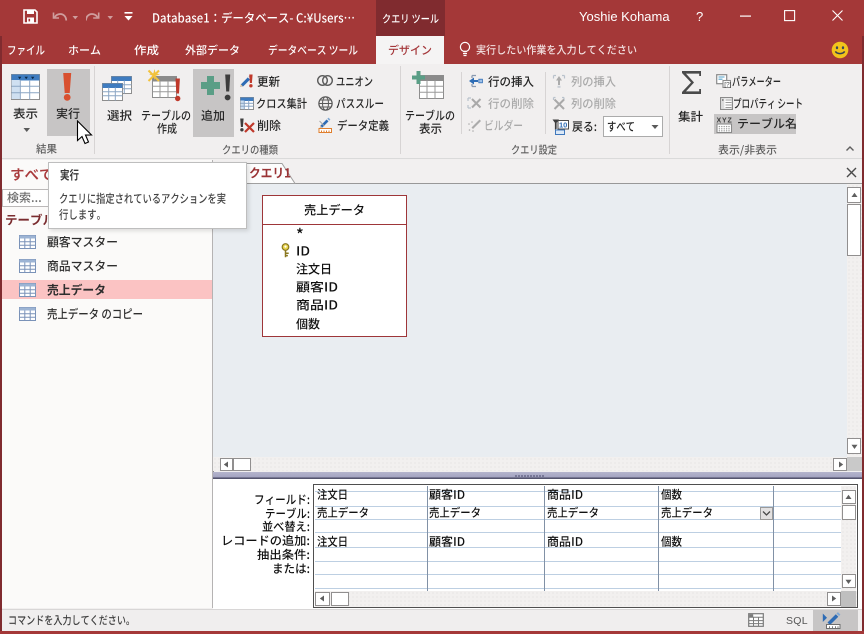  What do you see at coordinates (725, 120) in the screenshot?
I see `svg-text: XYZ` at bounding box center [725, 120].